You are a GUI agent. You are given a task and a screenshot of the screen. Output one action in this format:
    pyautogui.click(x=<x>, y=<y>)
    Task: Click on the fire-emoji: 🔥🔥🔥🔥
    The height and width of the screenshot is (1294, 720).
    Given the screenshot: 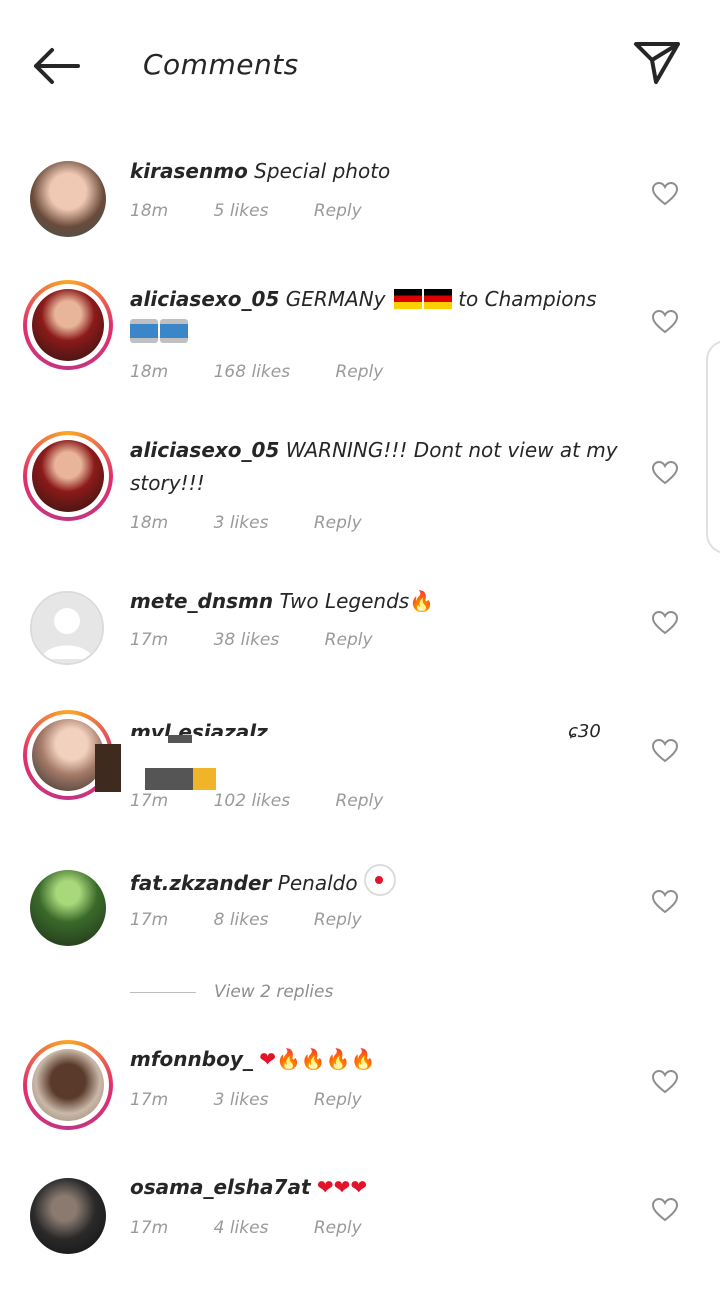 What is the action you would take?
    pyautogui.click(x=325, y=1059)
    